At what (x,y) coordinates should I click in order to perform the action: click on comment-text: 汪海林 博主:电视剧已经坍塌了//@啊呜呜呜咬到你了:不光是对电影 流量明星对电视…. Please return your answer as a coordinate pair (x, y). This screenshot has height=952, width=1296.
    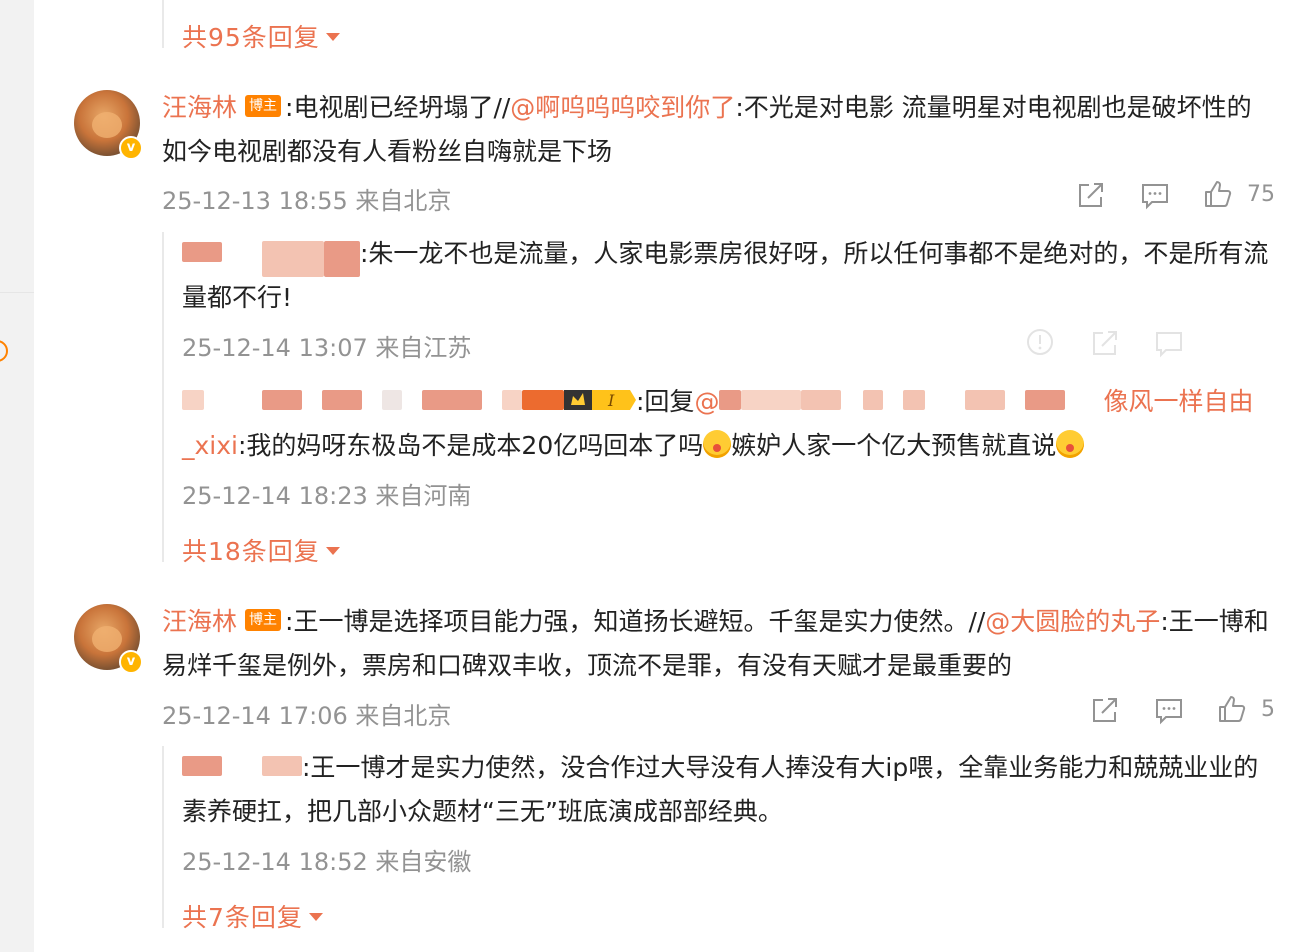
    Looking at the image, I should click on (712, 130).